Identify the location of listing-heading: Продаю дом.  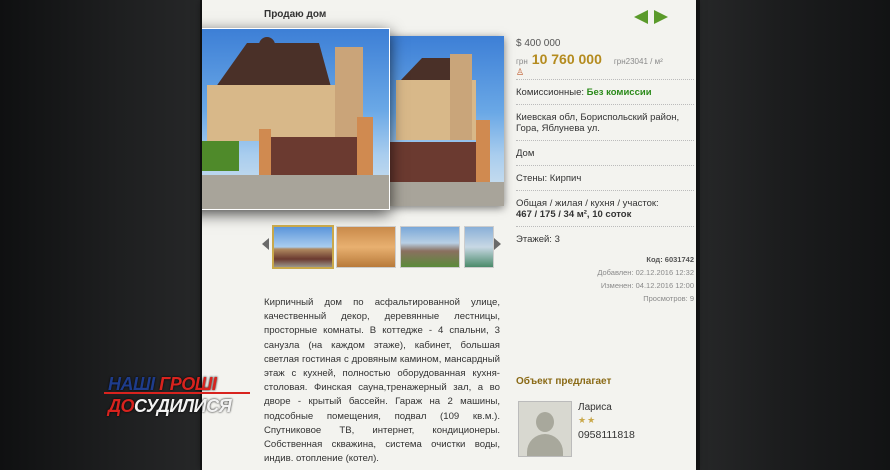
(295, 14).